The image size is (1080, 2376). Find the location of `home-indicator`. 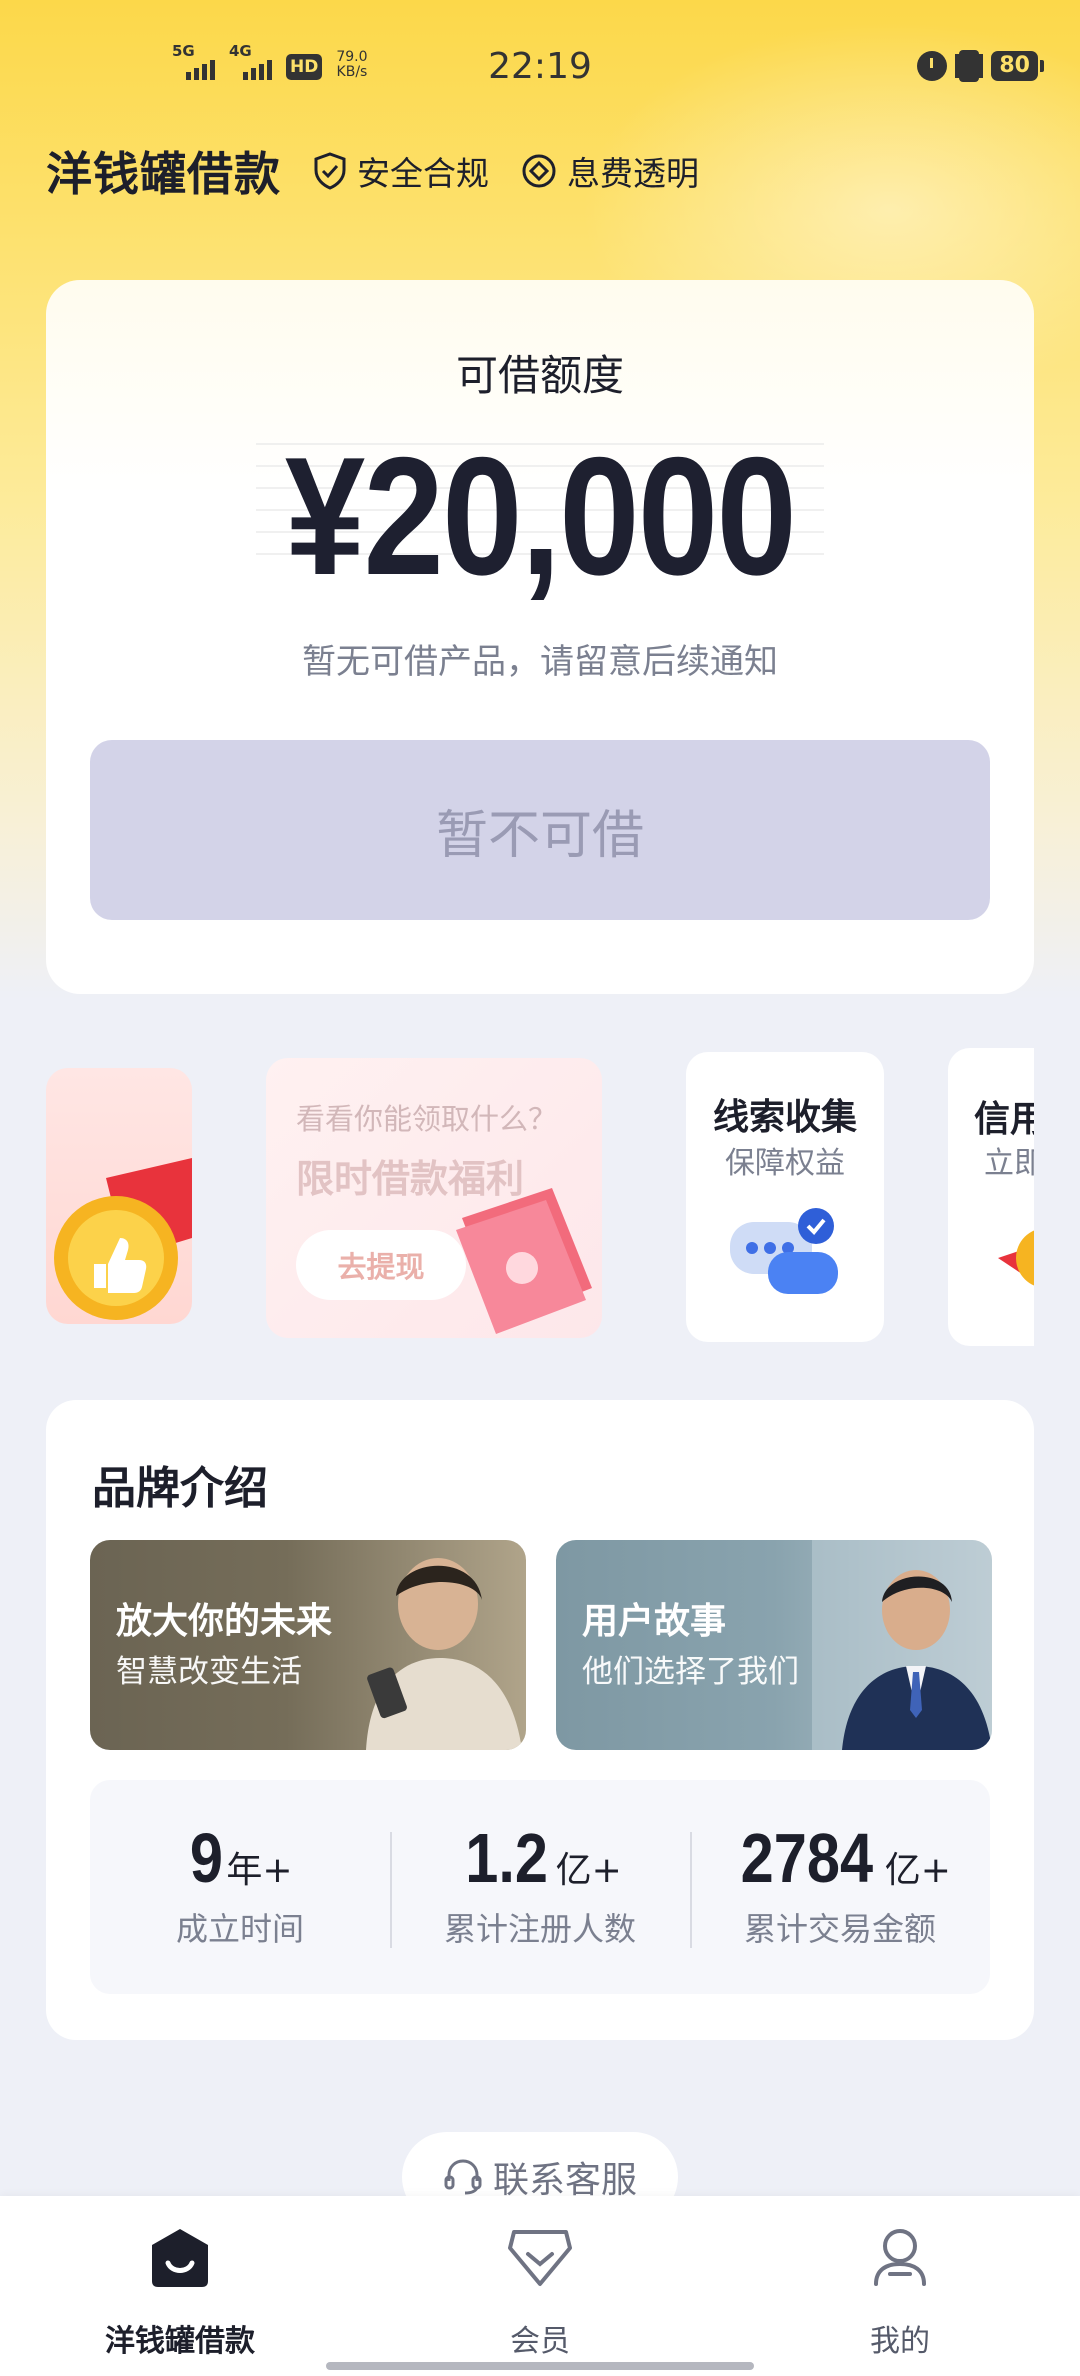

home-indicator is located at coordinates (540, 2366).